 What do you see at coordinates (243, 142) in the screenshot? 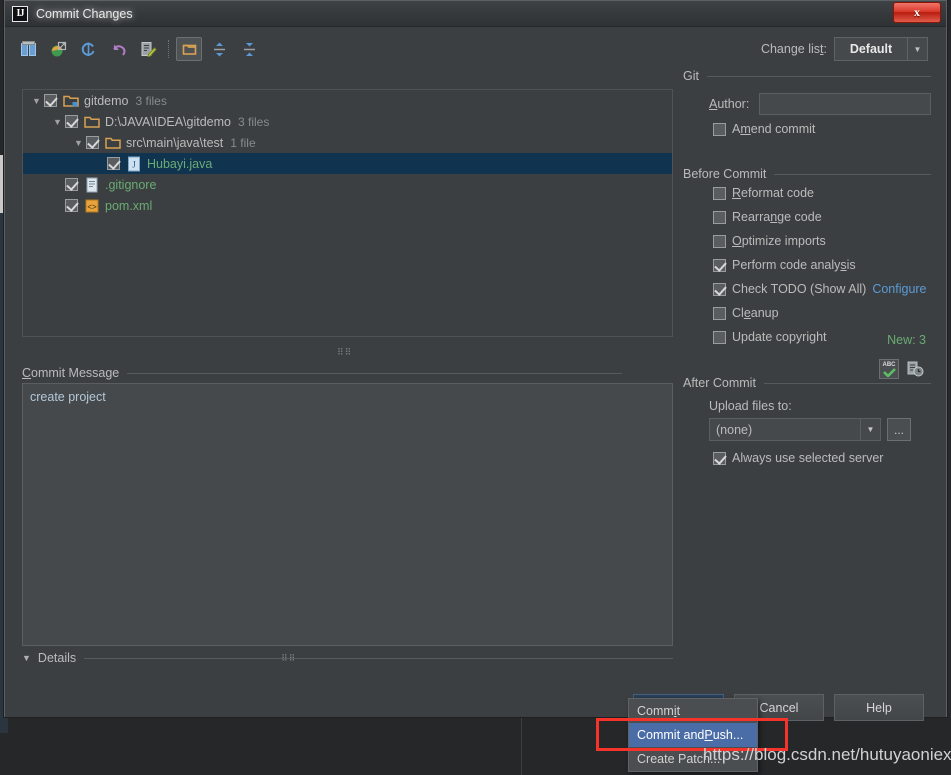
I see `tree-row-file-count: 1 file` at bounding box center [243, 142].